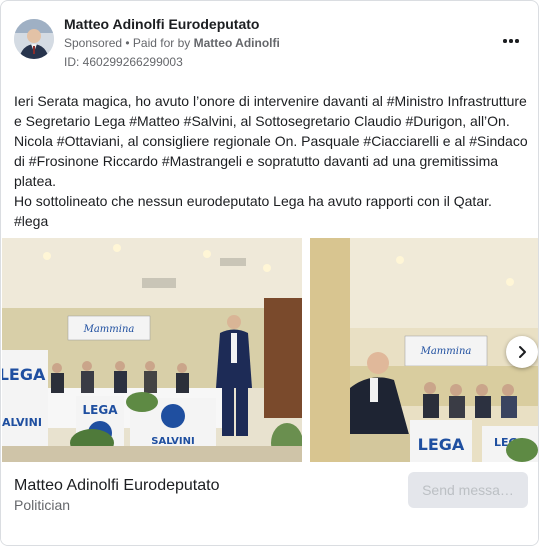 The height and width of the screenshot is (546, 539). I want to click on chevron-right-icon, so click(522, 352).